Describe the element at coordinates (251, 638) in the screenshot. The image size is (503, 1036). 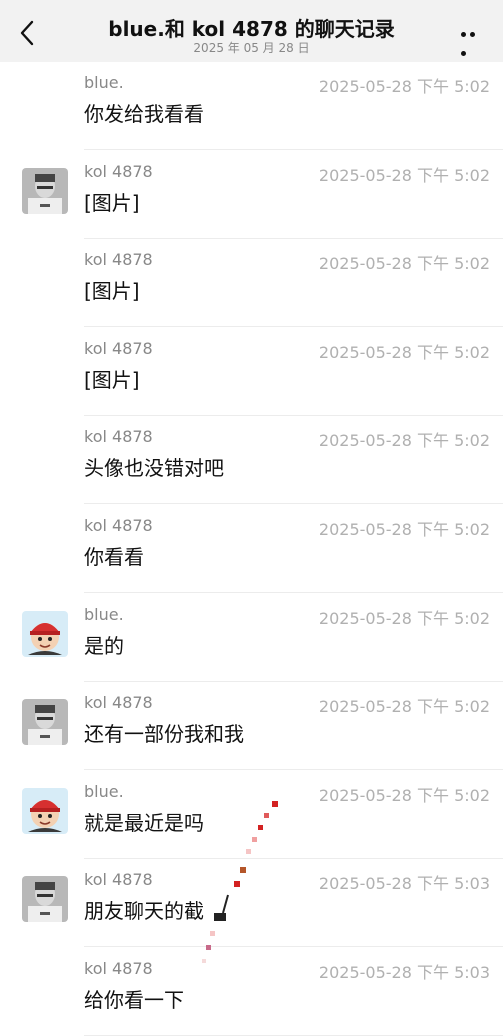
I see `chat-record-item: blue. 2025-05-28 下午 5:02 是的` at that location.